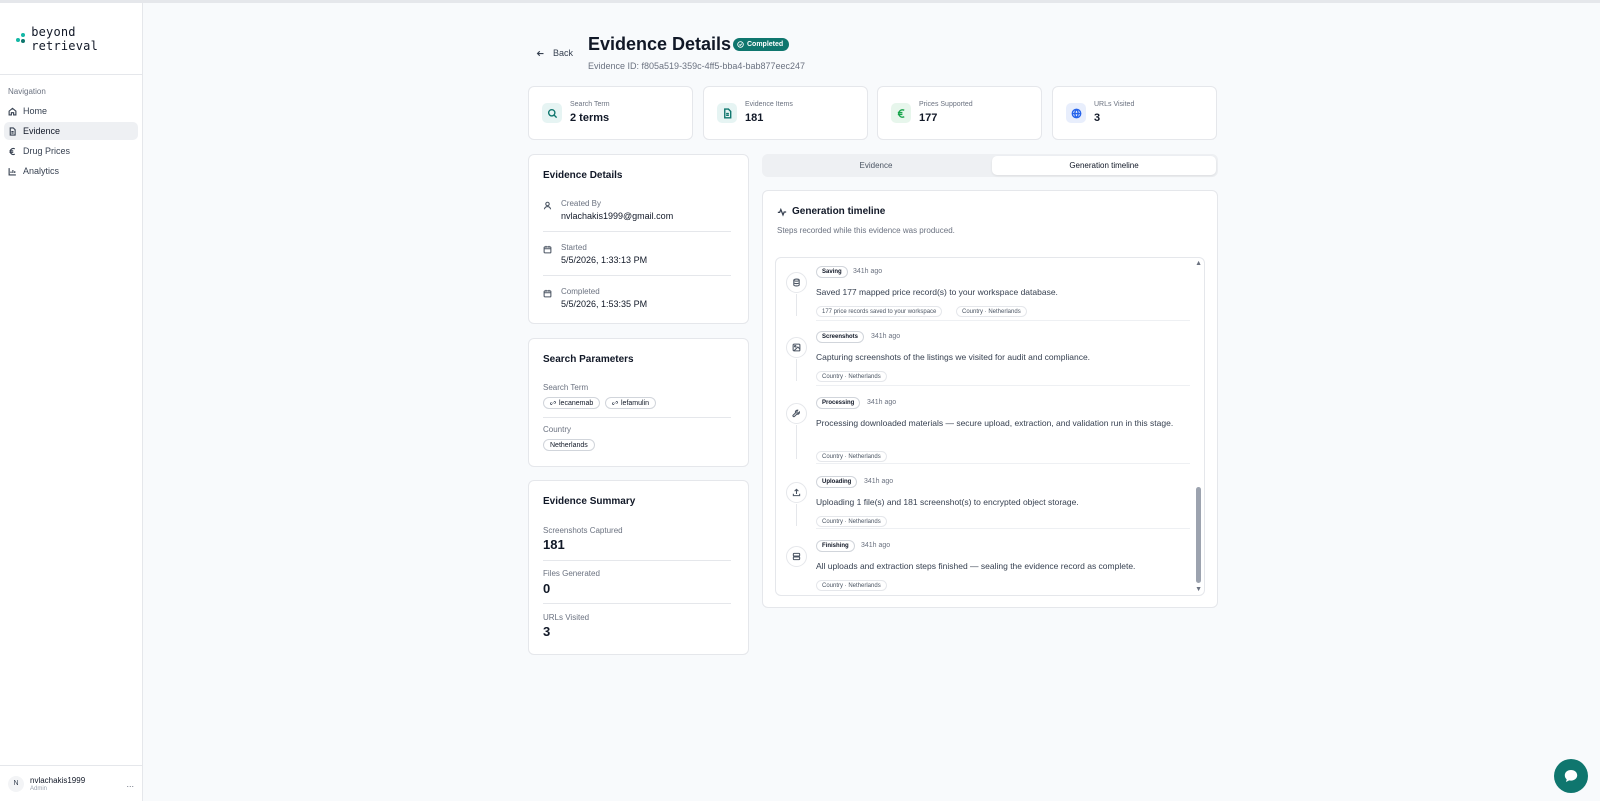  I want to click on stage-badge: Saving, so click(832, 272).